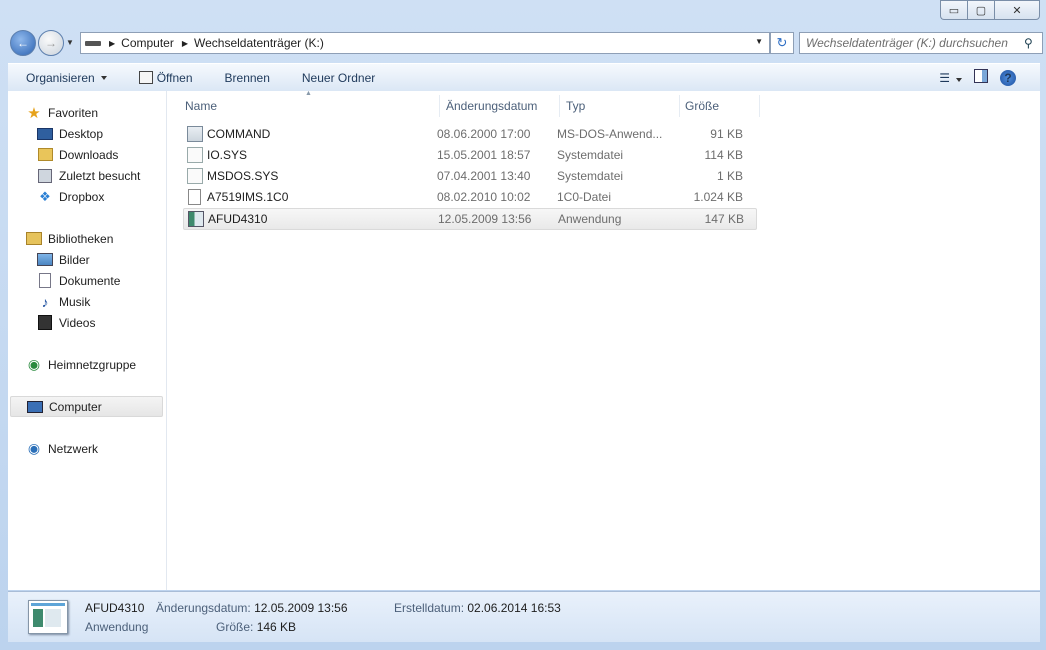 The width and height of the screenshot is (1046, 650). I want to click on details-size-label: Größe:, so click(235, 627).